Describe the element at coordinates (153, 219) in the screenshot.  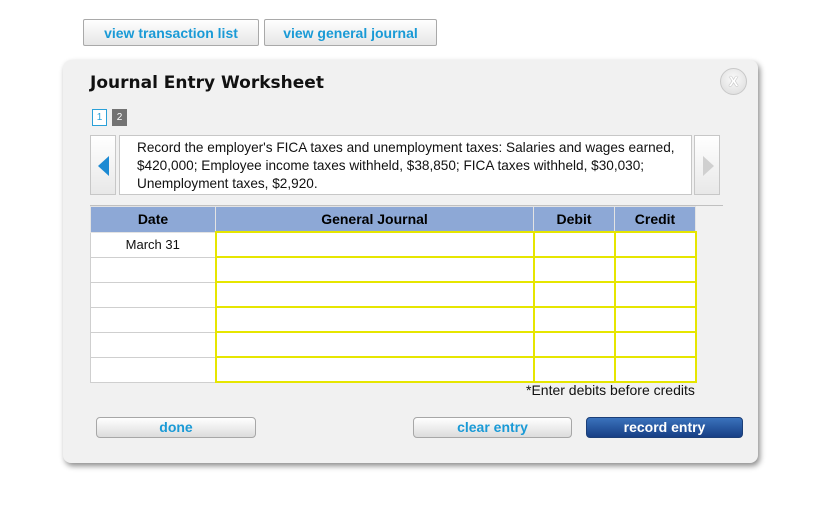
I see `date-header: Date` at that location.